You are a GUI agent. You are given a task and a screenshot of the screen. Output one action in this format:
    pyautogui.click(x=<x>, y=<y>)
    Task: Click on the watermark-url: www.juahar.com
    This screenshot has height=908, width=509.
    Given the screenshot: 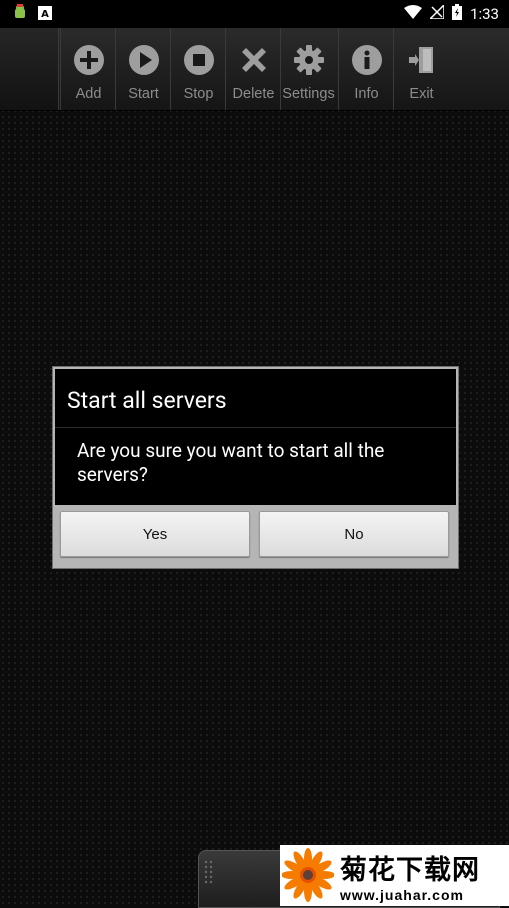 What is the action you would take?
    pyautogui.click(x=402, y=895)
    